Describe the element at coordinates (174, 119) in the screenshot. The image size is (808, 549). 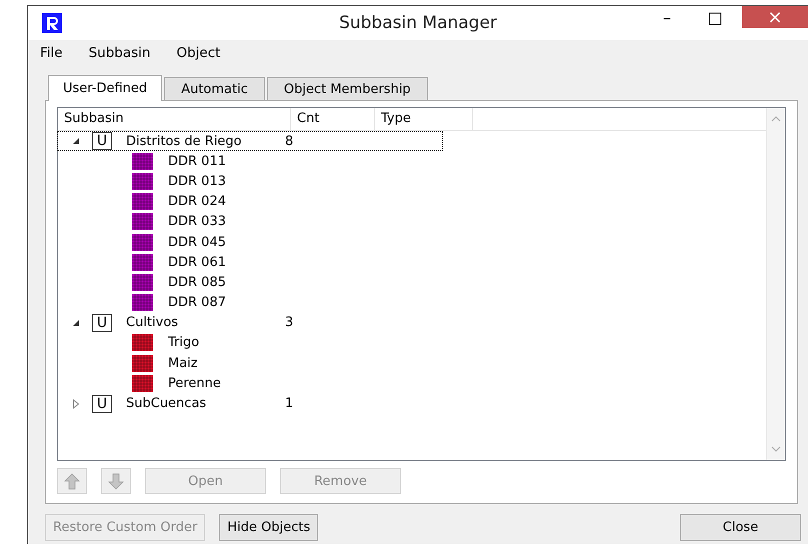
I see `column-header: Subbasin` at that location.